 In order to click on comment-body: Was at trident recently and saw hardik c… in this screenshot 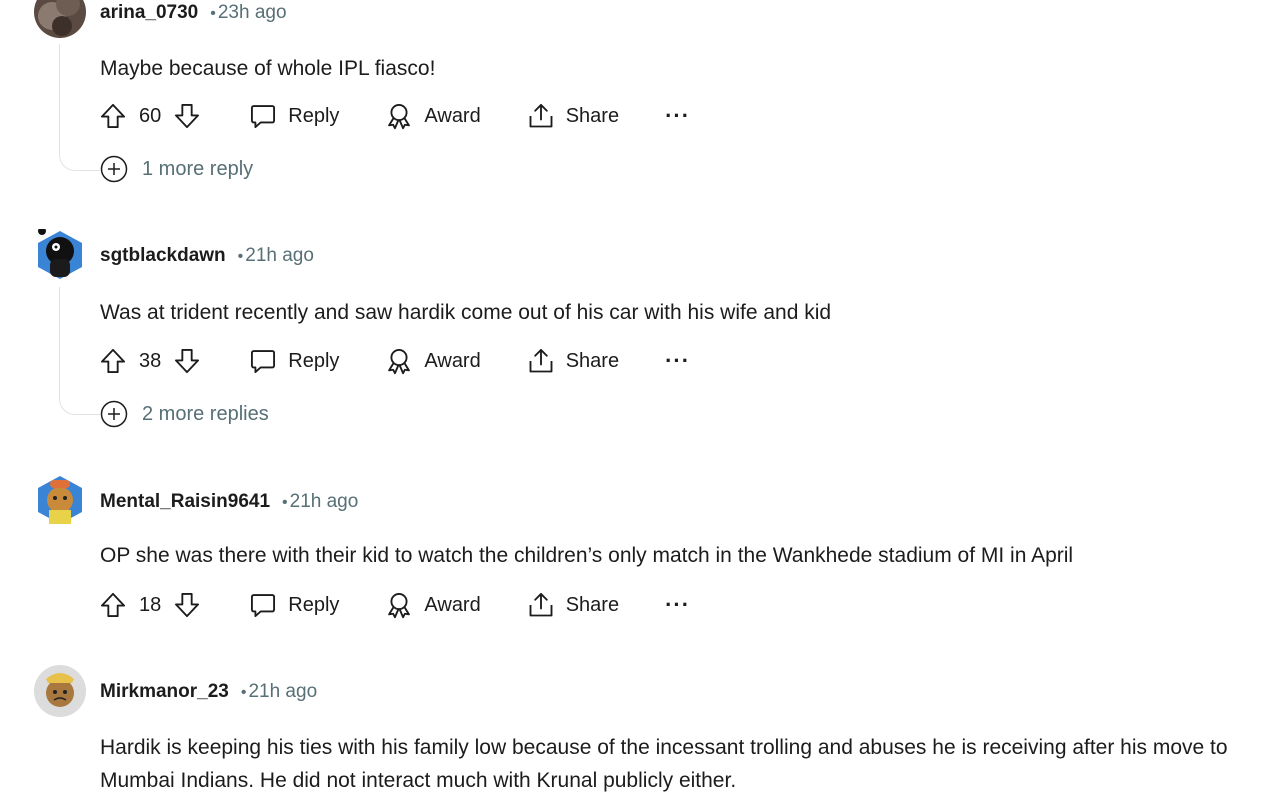, I will do `click(466, 312)`.